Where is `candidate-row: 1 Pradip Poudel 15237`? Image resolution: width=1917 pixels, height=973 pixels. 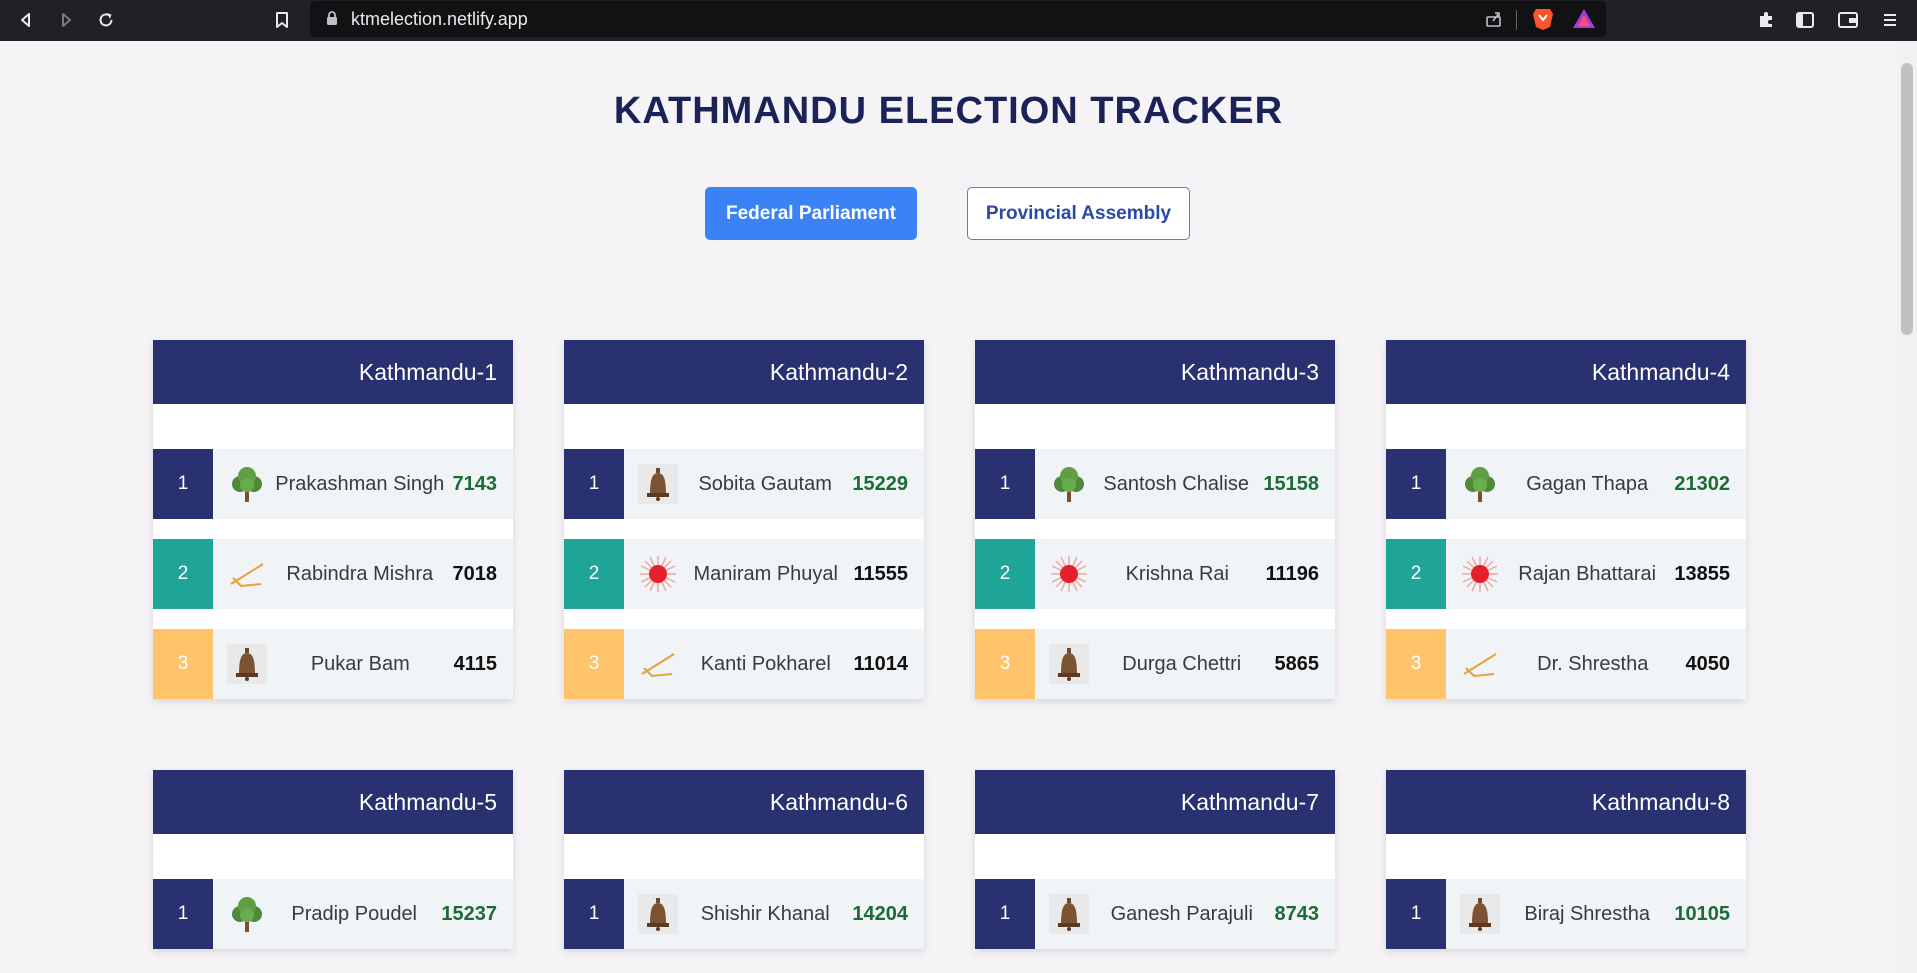
candidate-row: 1 Pradip Poudel 15237 is located at coordinates (333, 914).